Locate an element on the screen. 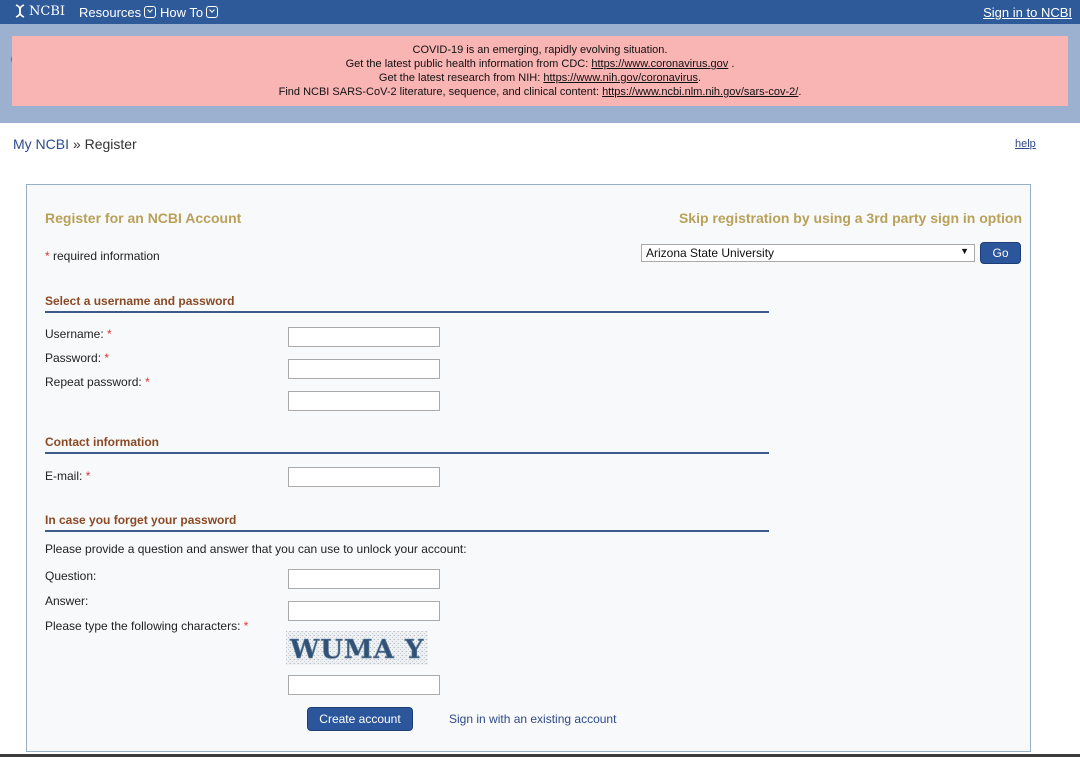  howto-menu-label: How To is located at coordinates (182, 12).